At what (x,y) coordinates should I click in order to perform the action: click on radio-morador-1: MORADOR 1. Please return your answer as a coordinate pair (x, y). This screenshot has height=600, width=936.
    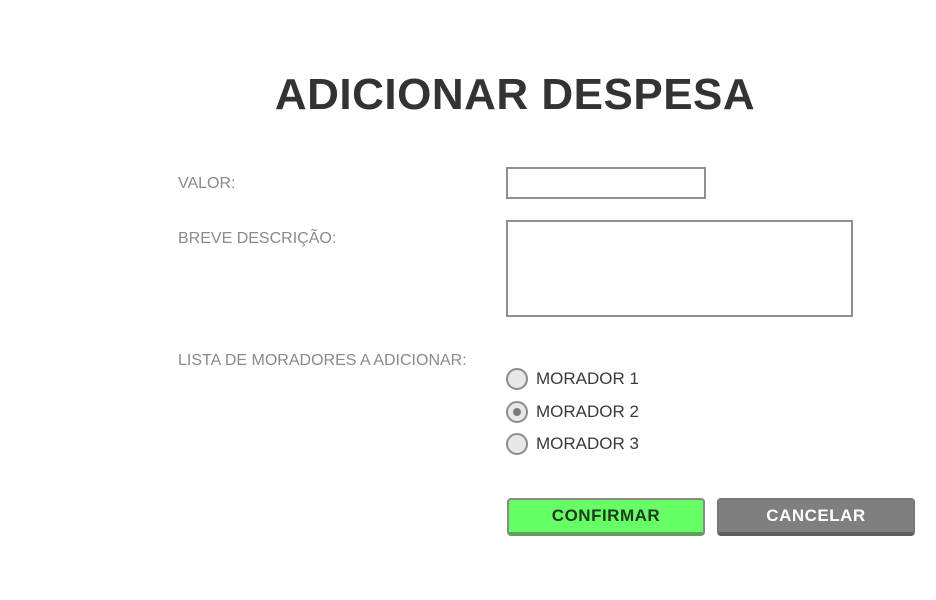
    Looking at the image, I should click on (572, 379).